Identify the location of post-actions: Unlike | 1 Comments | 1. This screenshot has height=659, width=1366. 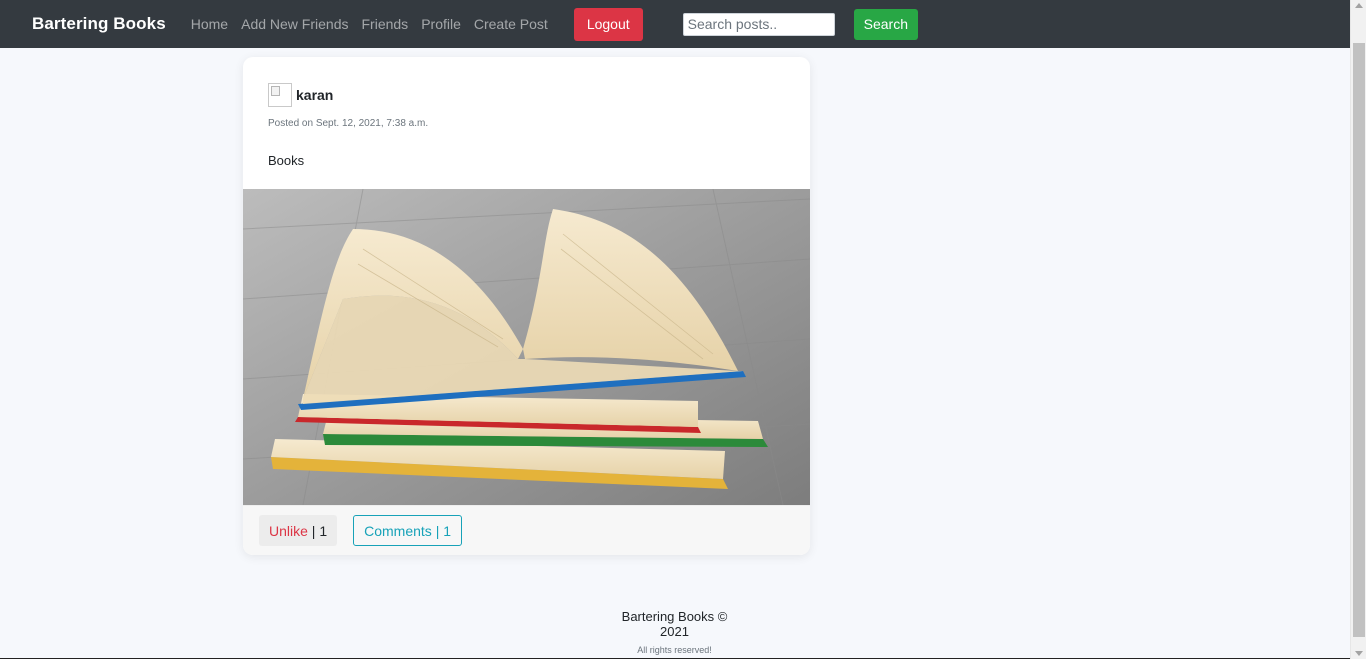
(526, 530).